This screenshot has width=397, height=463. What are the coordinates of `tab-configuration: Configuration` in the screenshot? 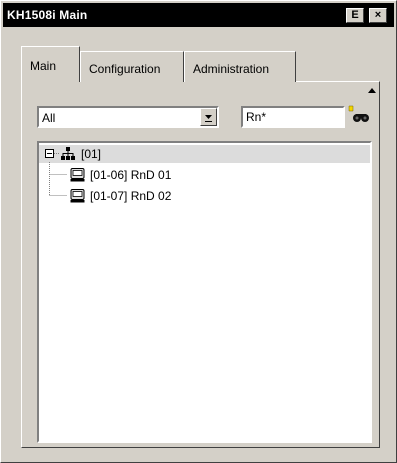 It's located at (132, 66).